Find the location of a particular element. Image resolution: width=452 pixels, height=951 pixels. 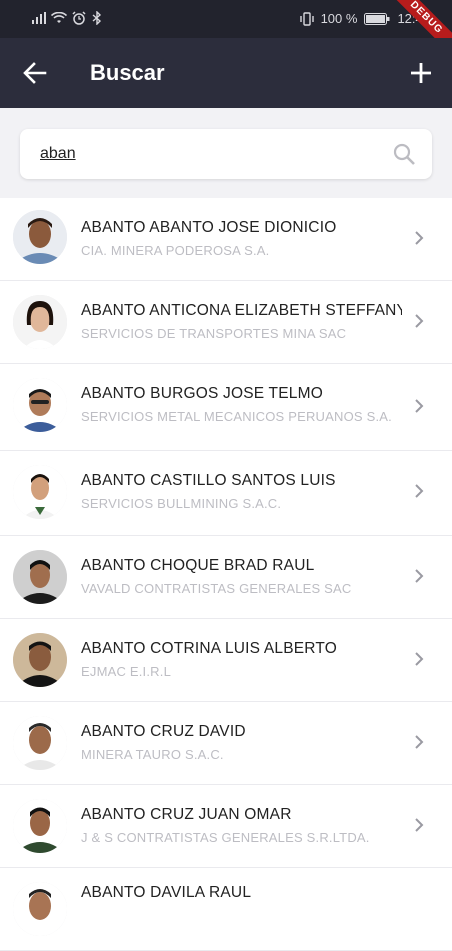

person-name: ABANTO CRUZ JUAN OMAR is located at coordinates (186, 814).